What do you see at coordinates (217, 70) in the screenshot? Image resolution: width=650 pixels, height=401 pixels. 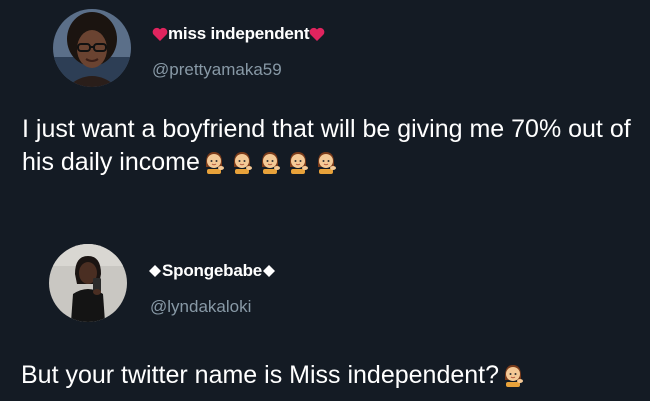 I see `handle: @prettyamaka59` at bounding box center [217, 70].